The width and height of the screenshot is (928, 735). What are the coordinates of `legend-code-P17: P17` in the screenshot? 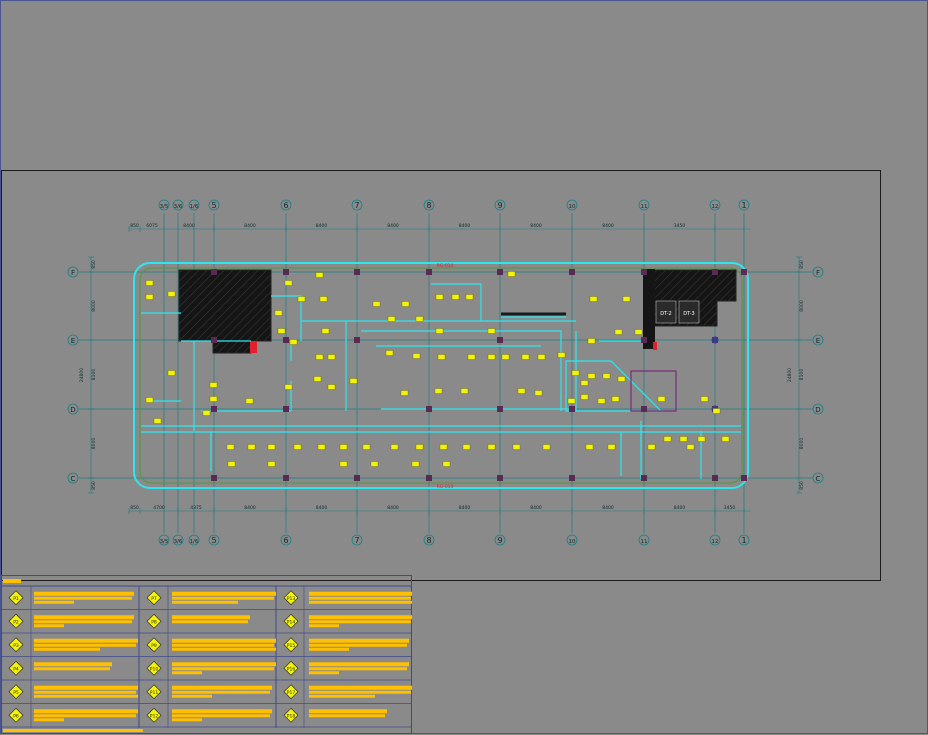 It's located at (291, 693).